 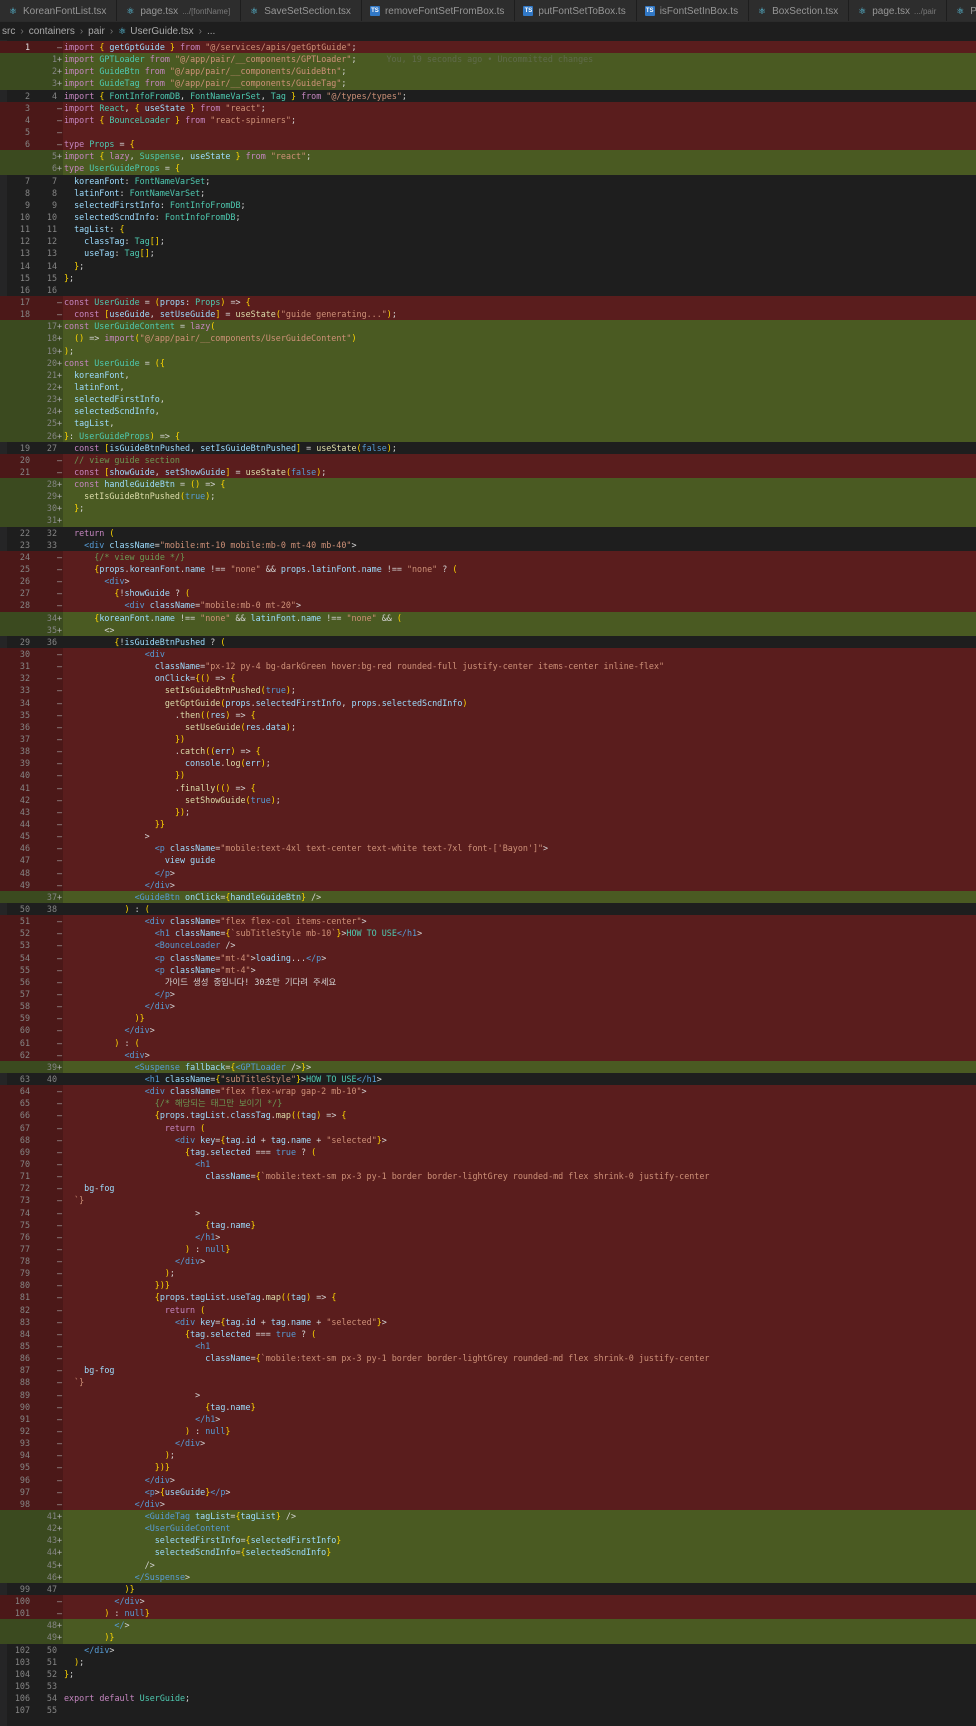 What do you see at coordinates (488, 1467) in the screenshot?
I see `diff-line-deleted: 95– })}` at bounding box center [488, 1467].